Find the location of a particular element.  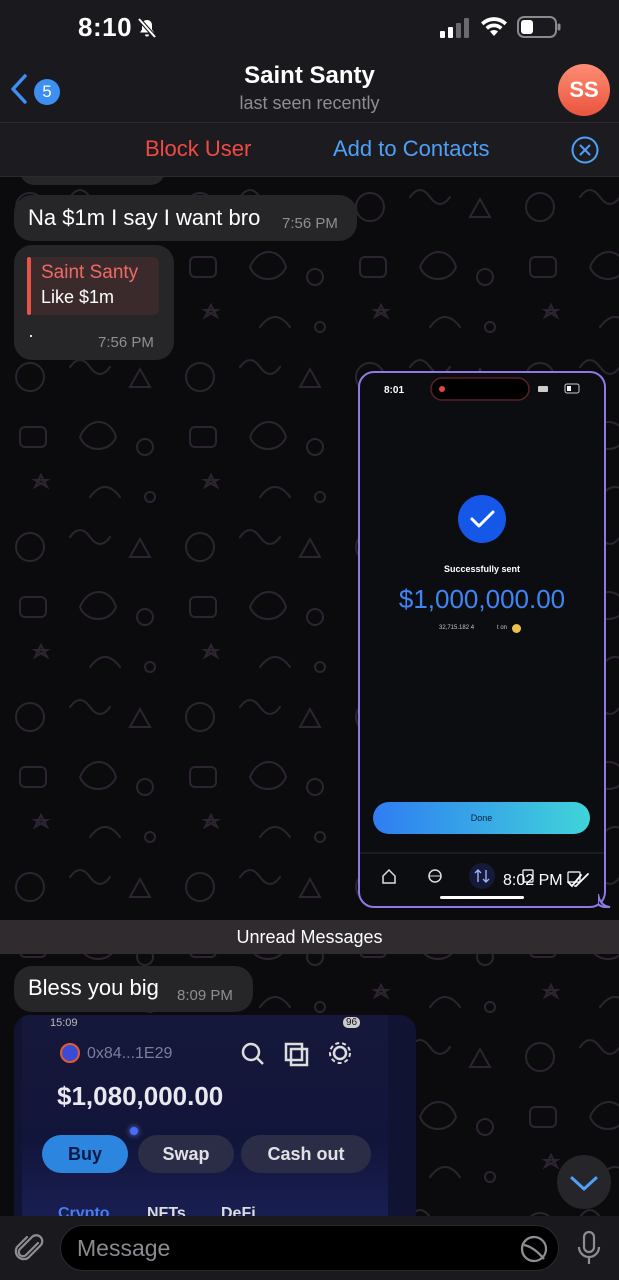

message-time: 8:09 PM is located at coordinates (205, 995).